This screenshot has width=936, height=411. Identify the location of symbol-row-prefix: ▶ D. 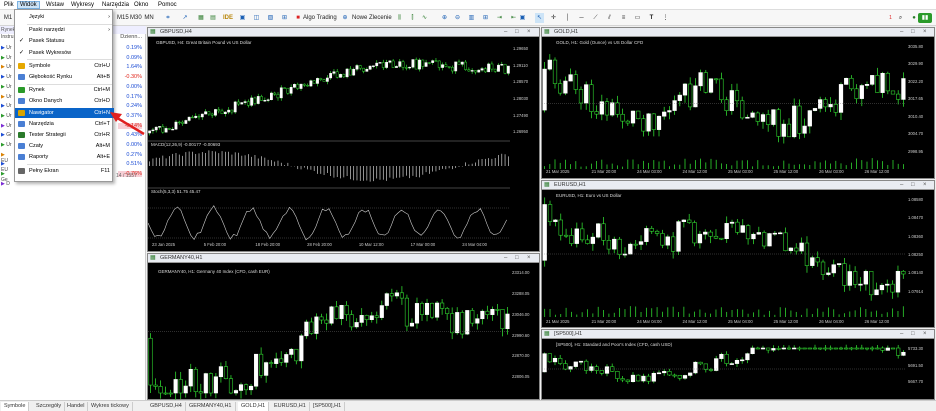
(6, 184).